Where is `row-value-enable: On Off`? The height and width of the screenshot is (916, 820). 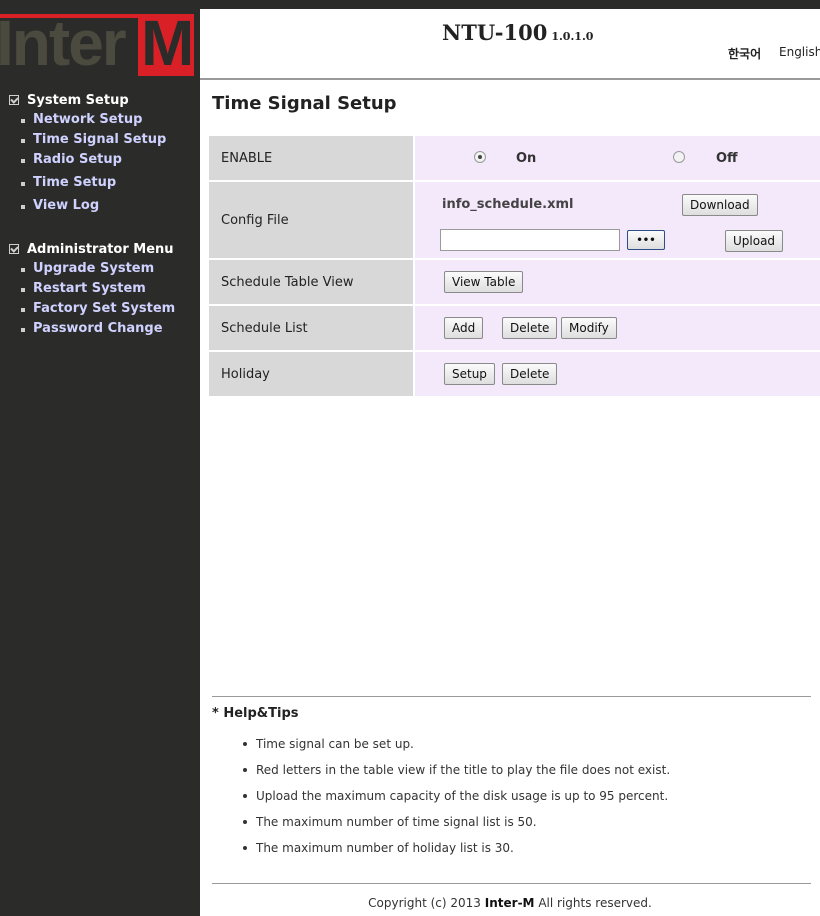 row-value-enable: On Off is located at coordinates (617, 158).